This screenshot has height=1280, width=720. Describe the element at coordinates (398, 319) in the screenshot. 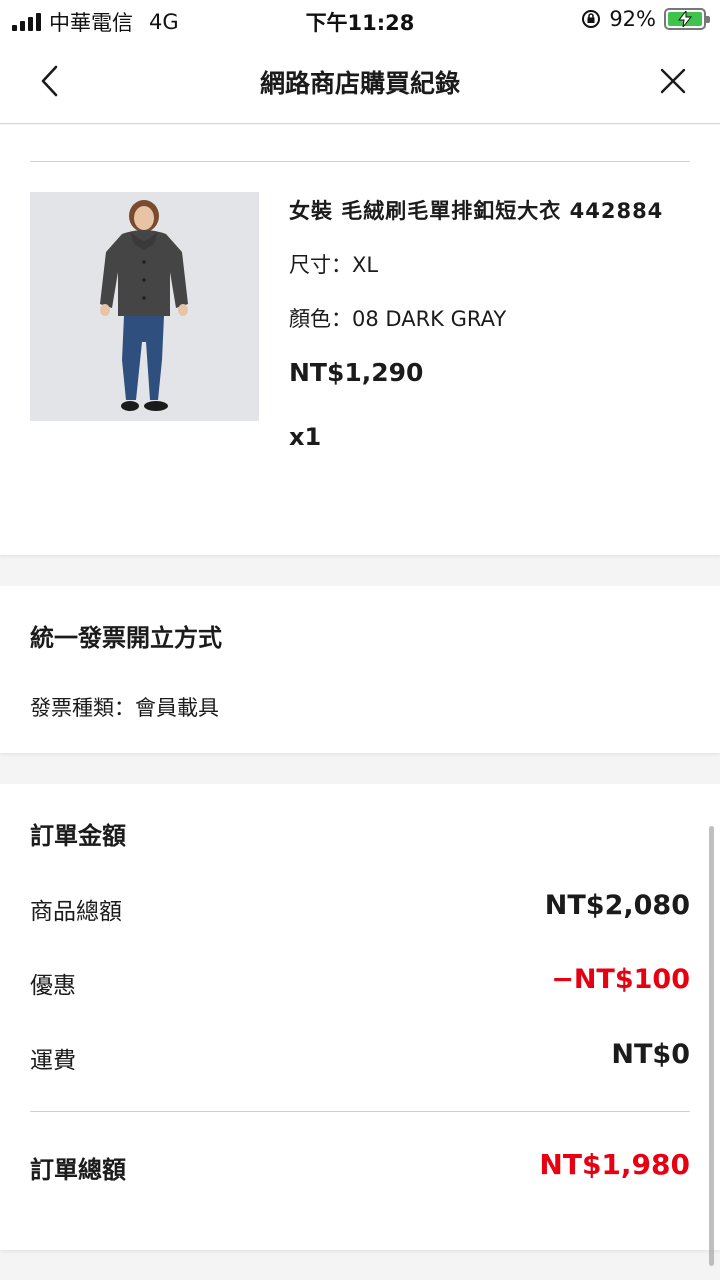

I see `product-color: 顏色：08 DARK GRAY` at that location.